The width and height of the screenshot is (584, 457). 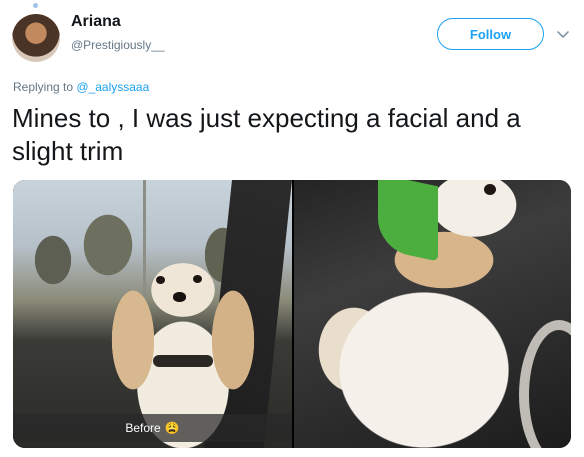 What do you see at coordinates (112, 87) in the screenshot?
I see `reply-to-link: @_aalyssaaa` at bounding box center [112, 87].